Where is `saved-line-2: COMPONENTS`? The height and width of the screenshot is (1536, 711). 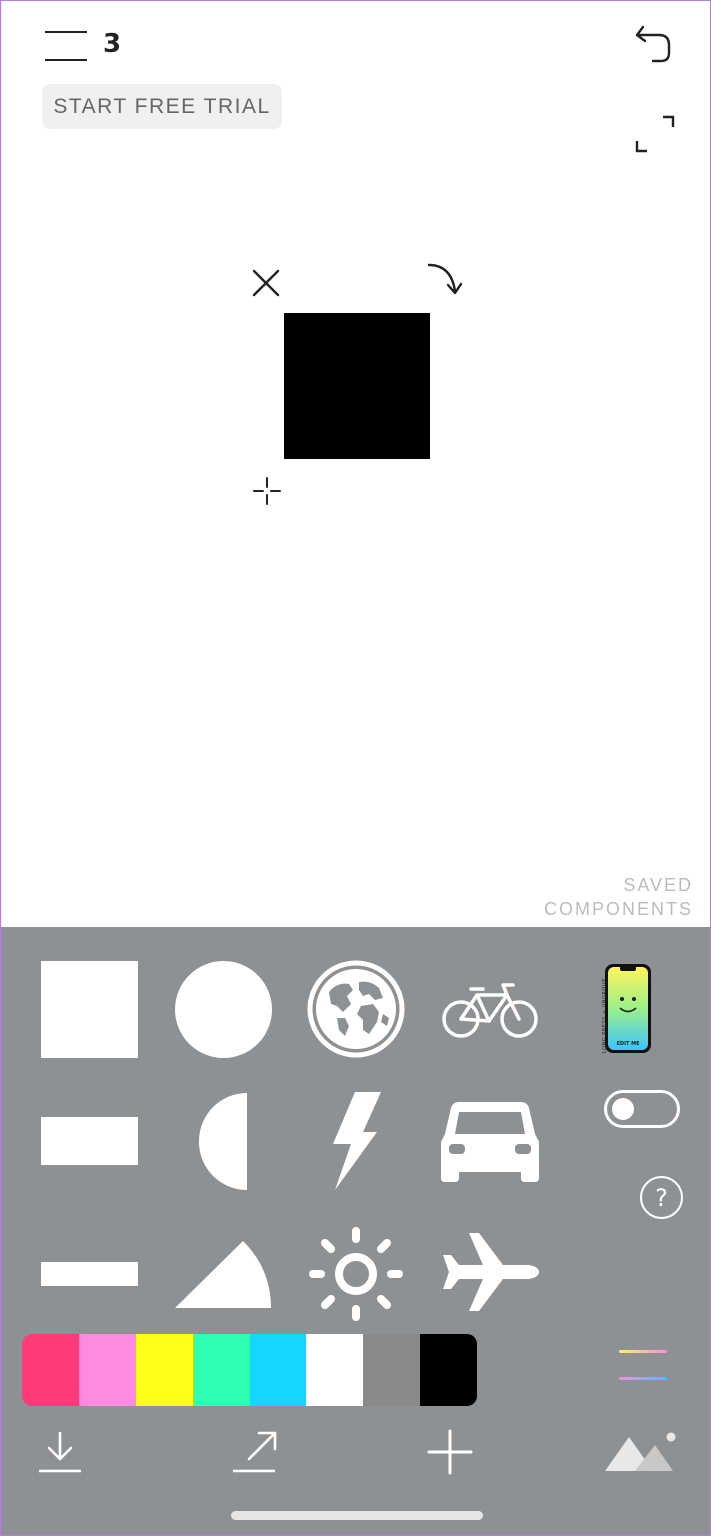 saved-line-2: COMPONENTS is located at coordinates (618, 909).